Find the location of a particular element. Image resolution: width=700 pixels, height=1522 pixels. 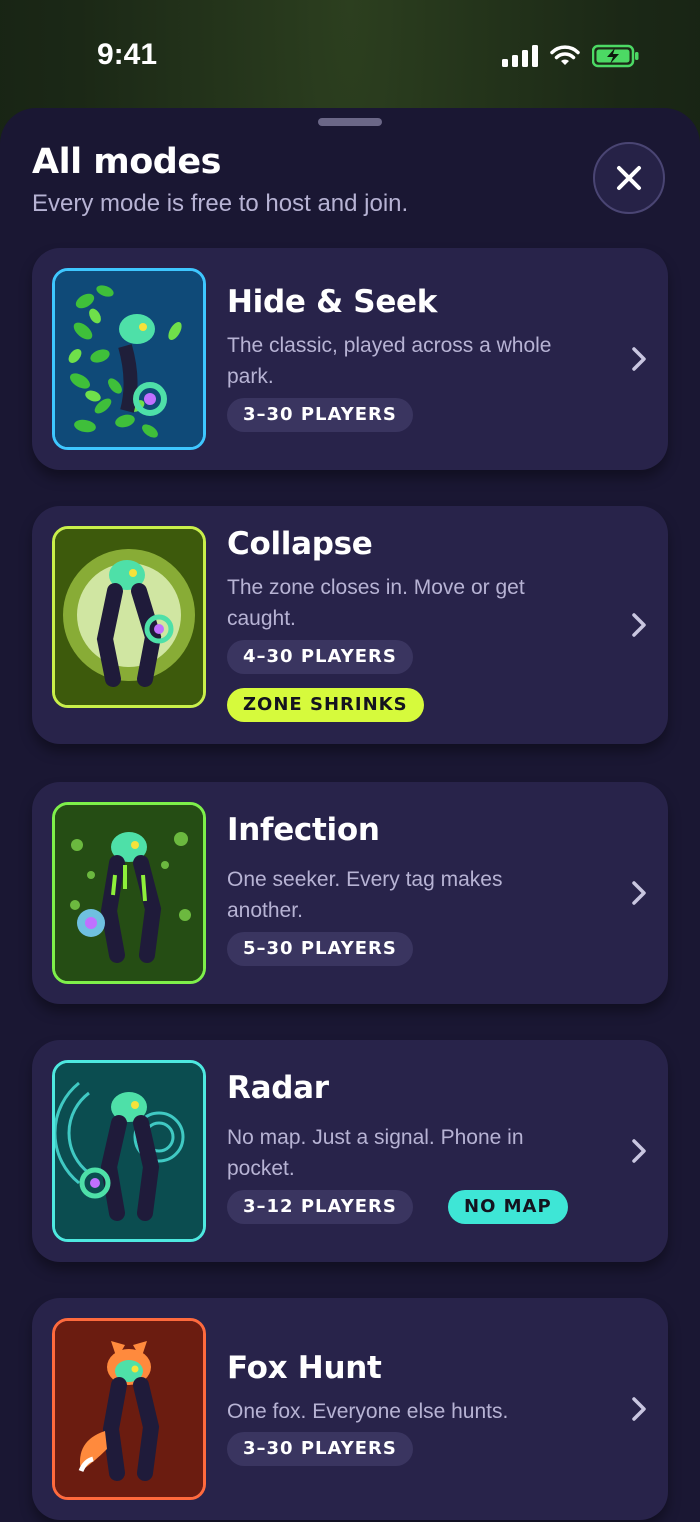

mode-description: No map. Just a signal. Phone in pocket. is located at coordinates (375, 1153).